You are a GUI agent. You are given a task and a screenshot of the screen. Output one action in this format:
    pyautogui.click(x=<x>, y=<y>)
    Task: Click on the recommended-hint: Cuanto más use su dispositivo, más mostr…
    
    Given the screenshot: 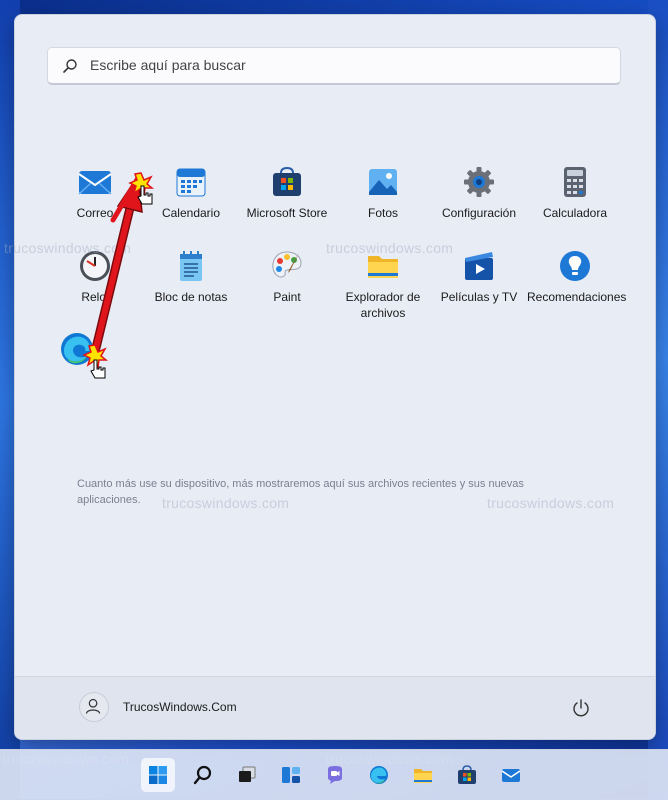 What is the action you would take?
    pyautogui.click(x=300, y=492)
    